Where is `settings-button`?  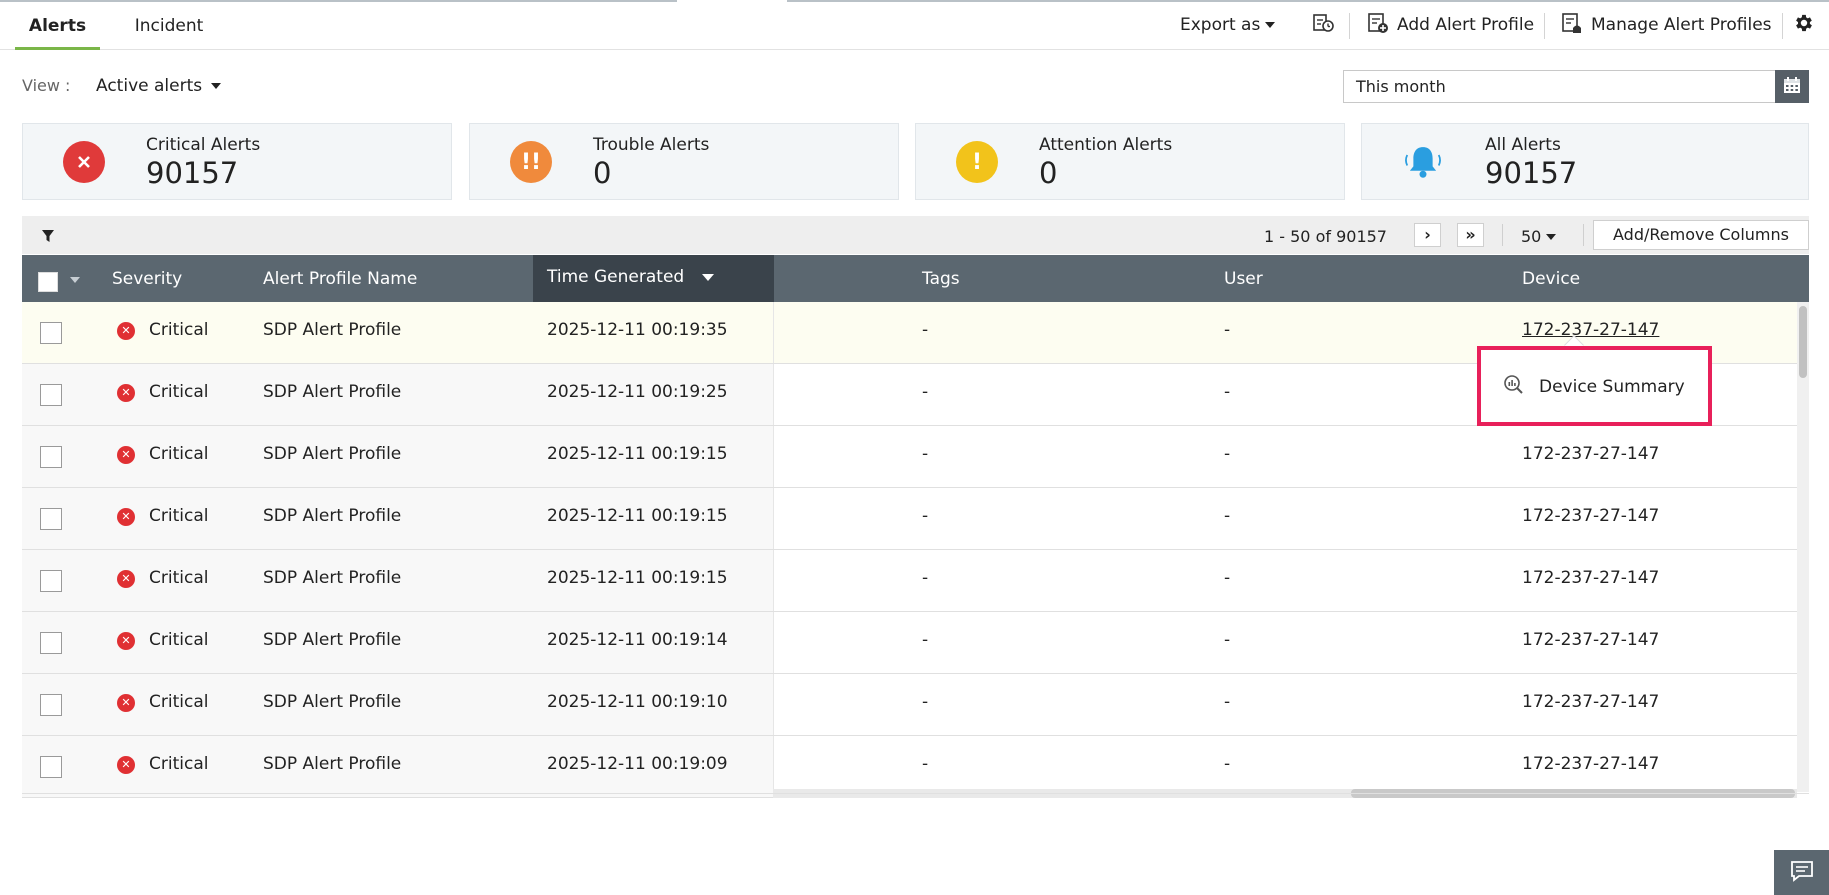
settings-button is located at coordinates (1804, 25).